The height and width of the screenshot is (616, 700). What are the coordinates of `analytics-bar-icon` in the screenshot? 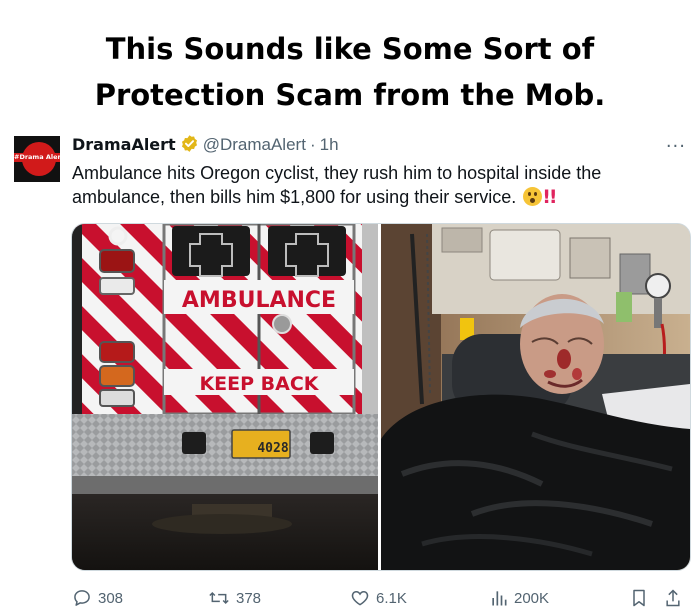 It's located at (499, 598).